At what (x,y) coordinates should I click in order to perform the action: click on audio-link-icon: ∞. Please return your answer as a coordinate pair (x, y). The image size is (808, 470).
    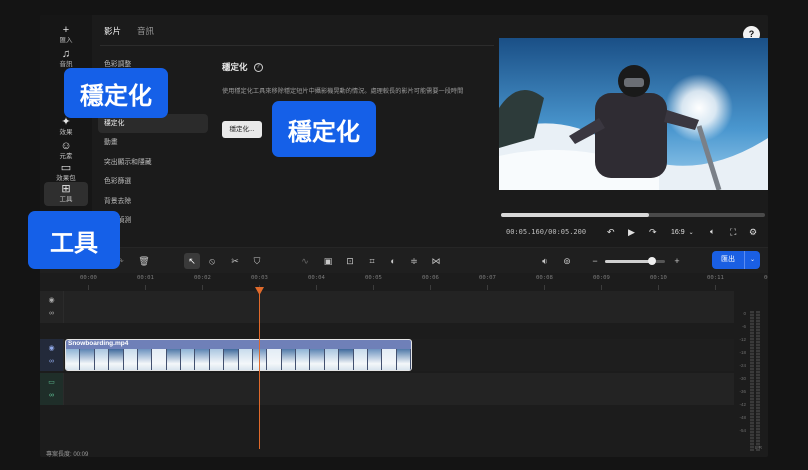
    Looking at the image, I should click on (51, 395).